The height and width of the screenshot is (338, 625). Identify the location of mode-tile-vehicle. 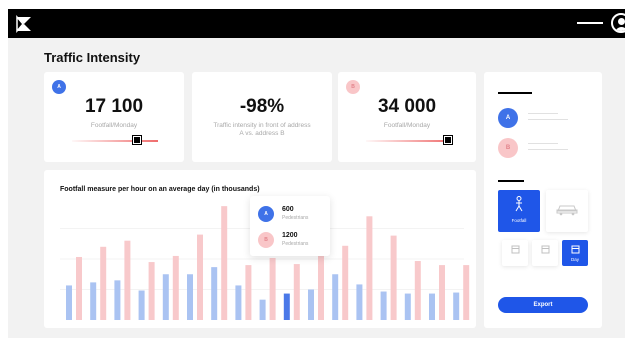
(567, 211).